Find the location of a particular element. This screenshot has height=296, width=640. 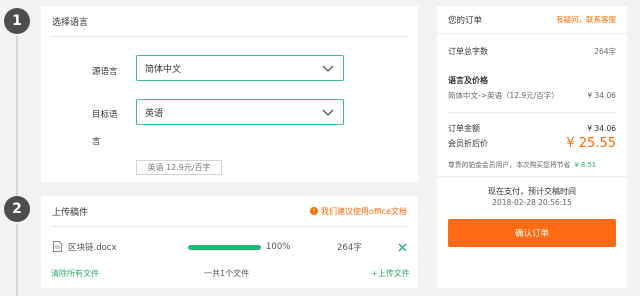

upload-progress-fill is located at coordinates (224, 247).